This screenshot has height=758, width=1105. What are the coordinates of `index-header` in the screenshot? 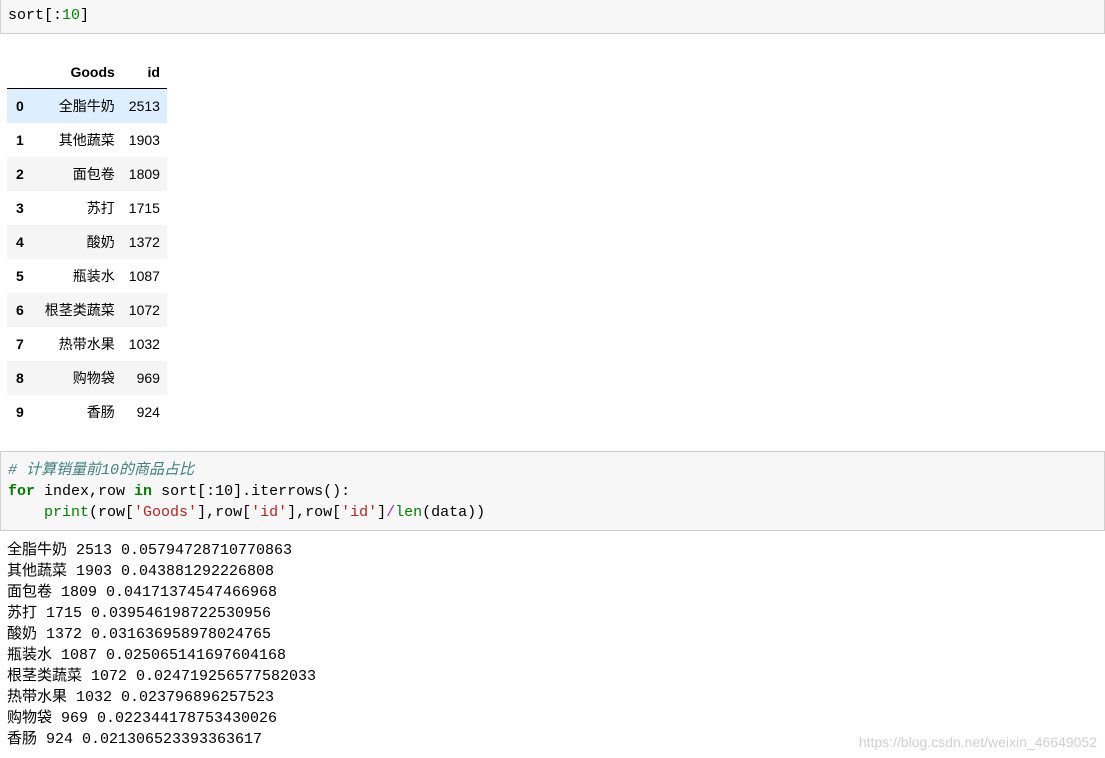 It's located at (22, 72).